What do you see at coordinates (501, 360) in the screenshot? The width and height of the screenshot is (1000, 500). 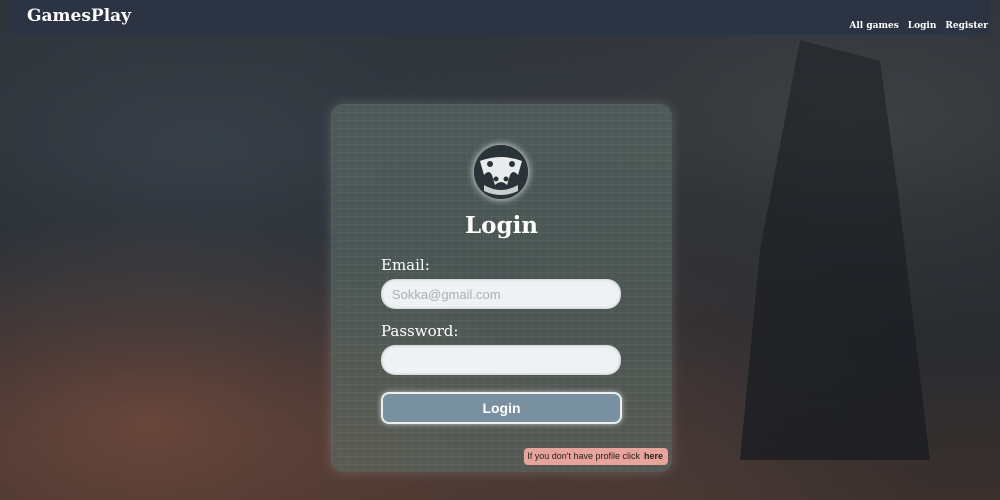 I see `password-field` at bounding box center [501, 360].